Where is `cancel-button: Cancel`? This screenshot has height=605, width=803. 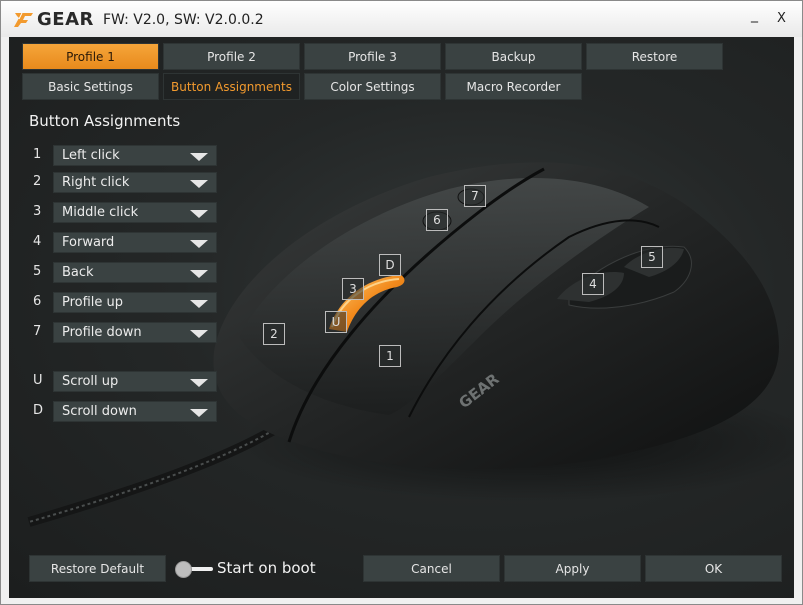 cancel-button: Cancel is located at coordinates (431, 568).